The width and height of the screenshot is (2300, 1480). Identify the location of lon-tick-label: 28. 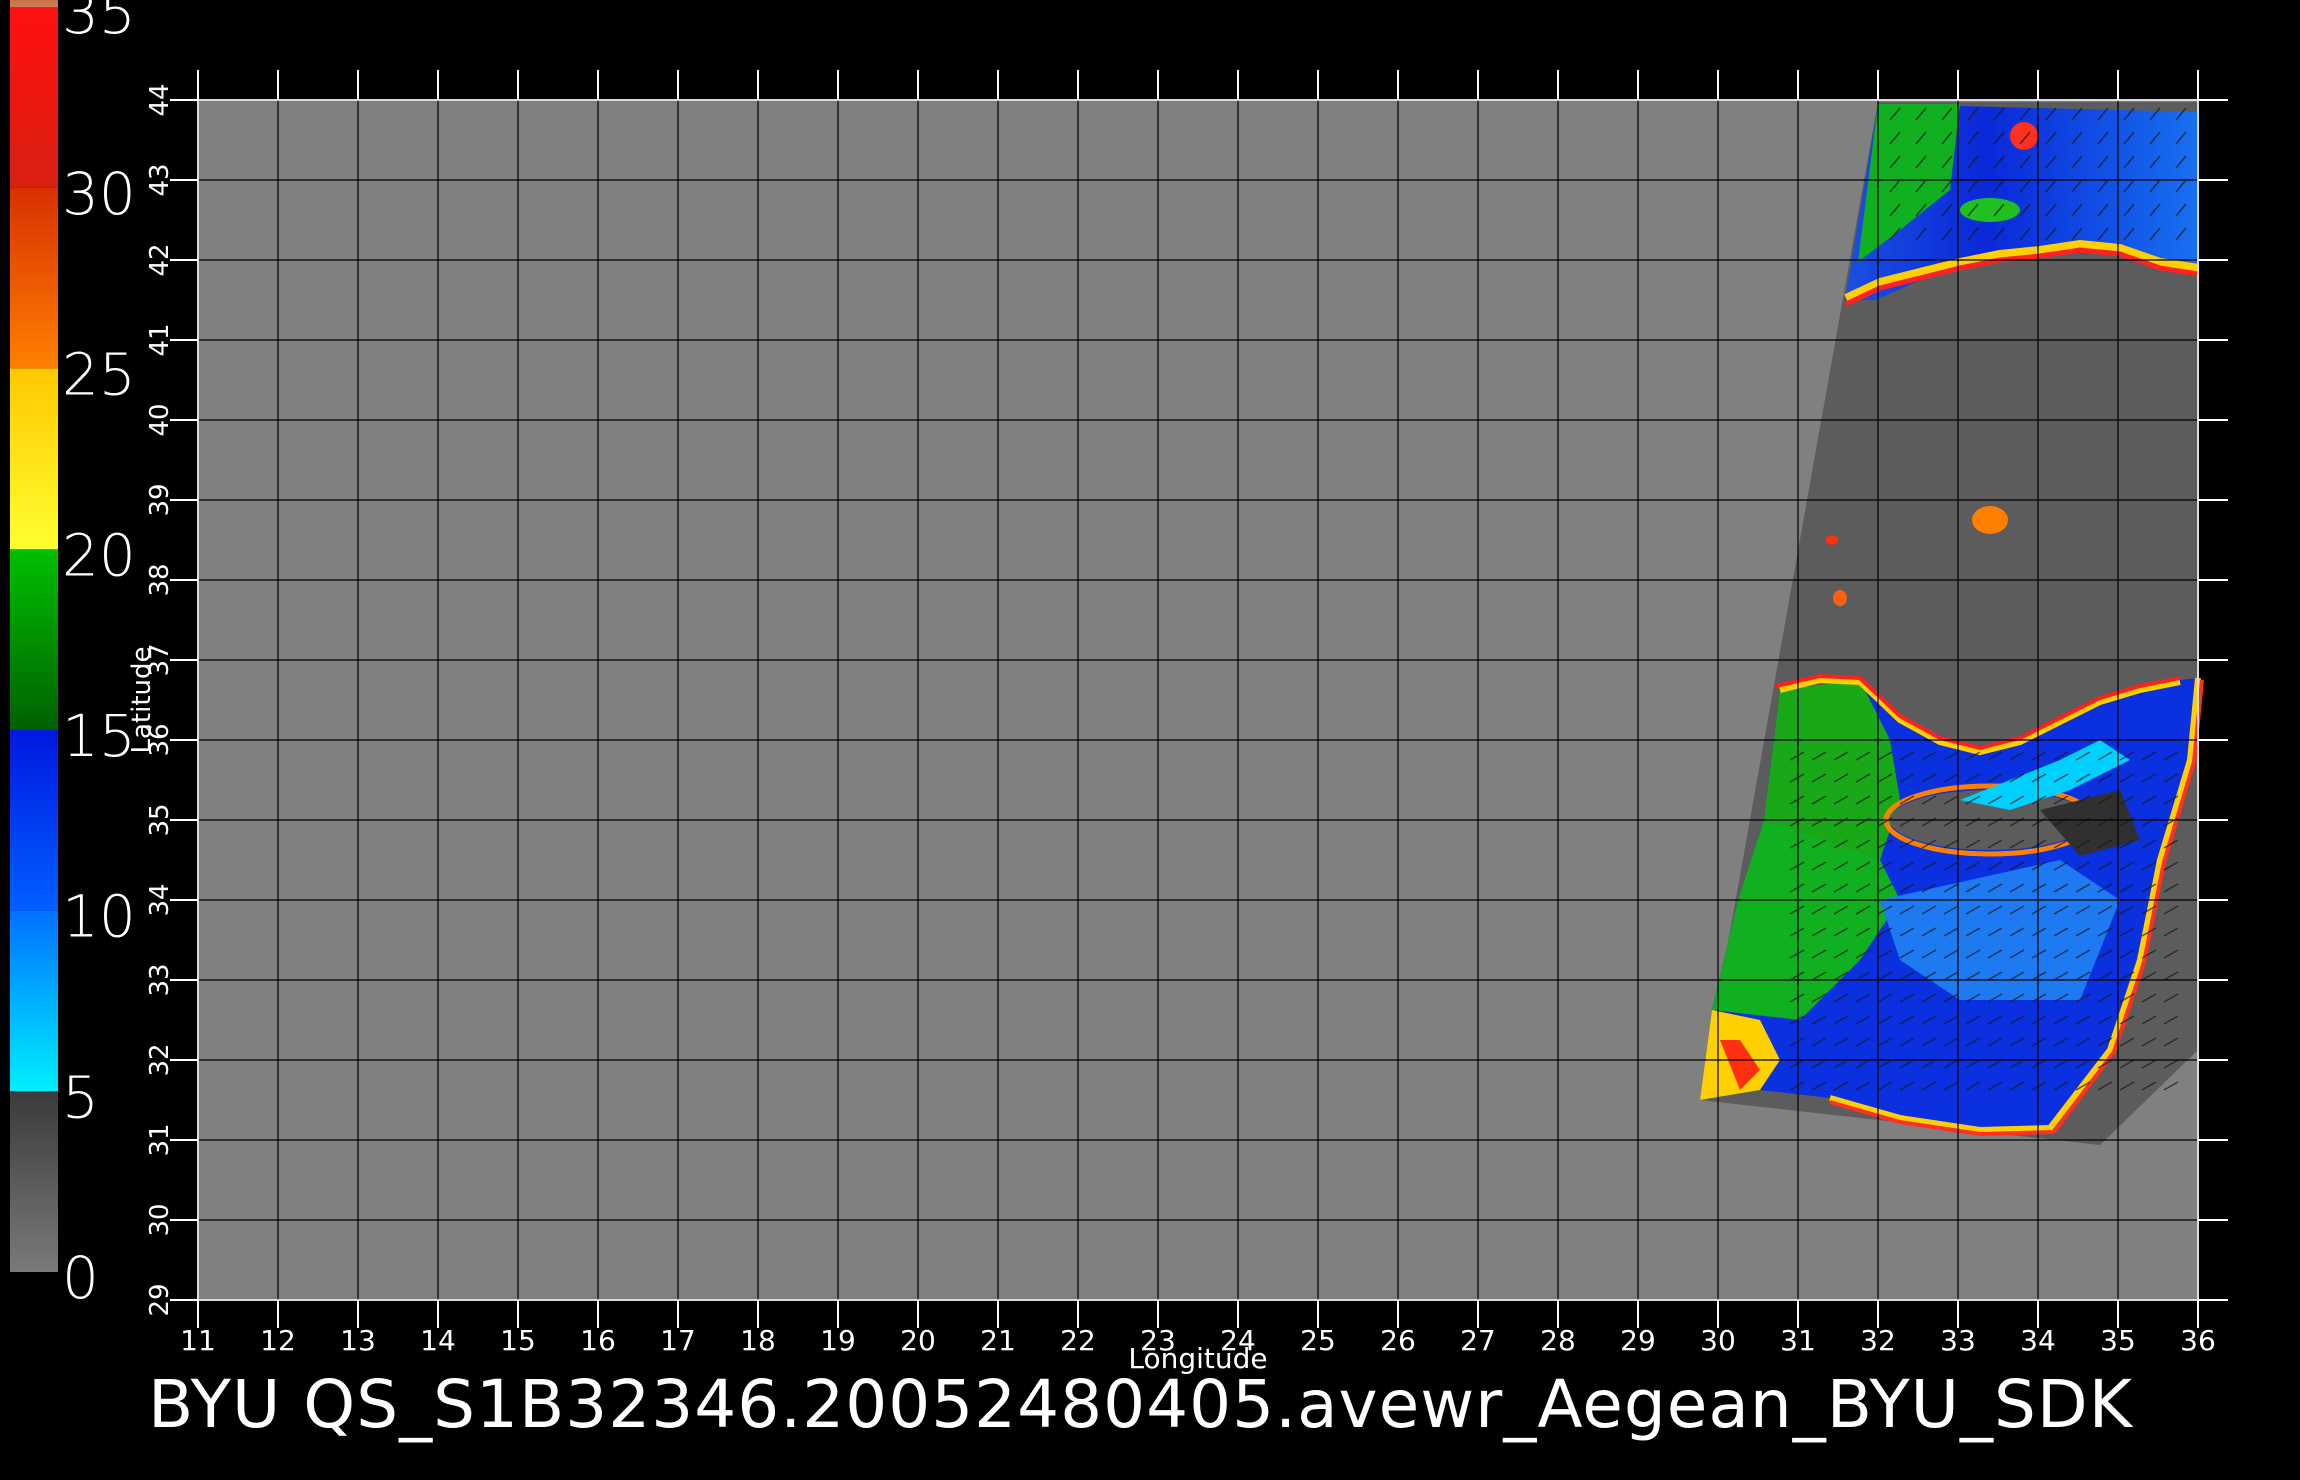
(1558, 1340).